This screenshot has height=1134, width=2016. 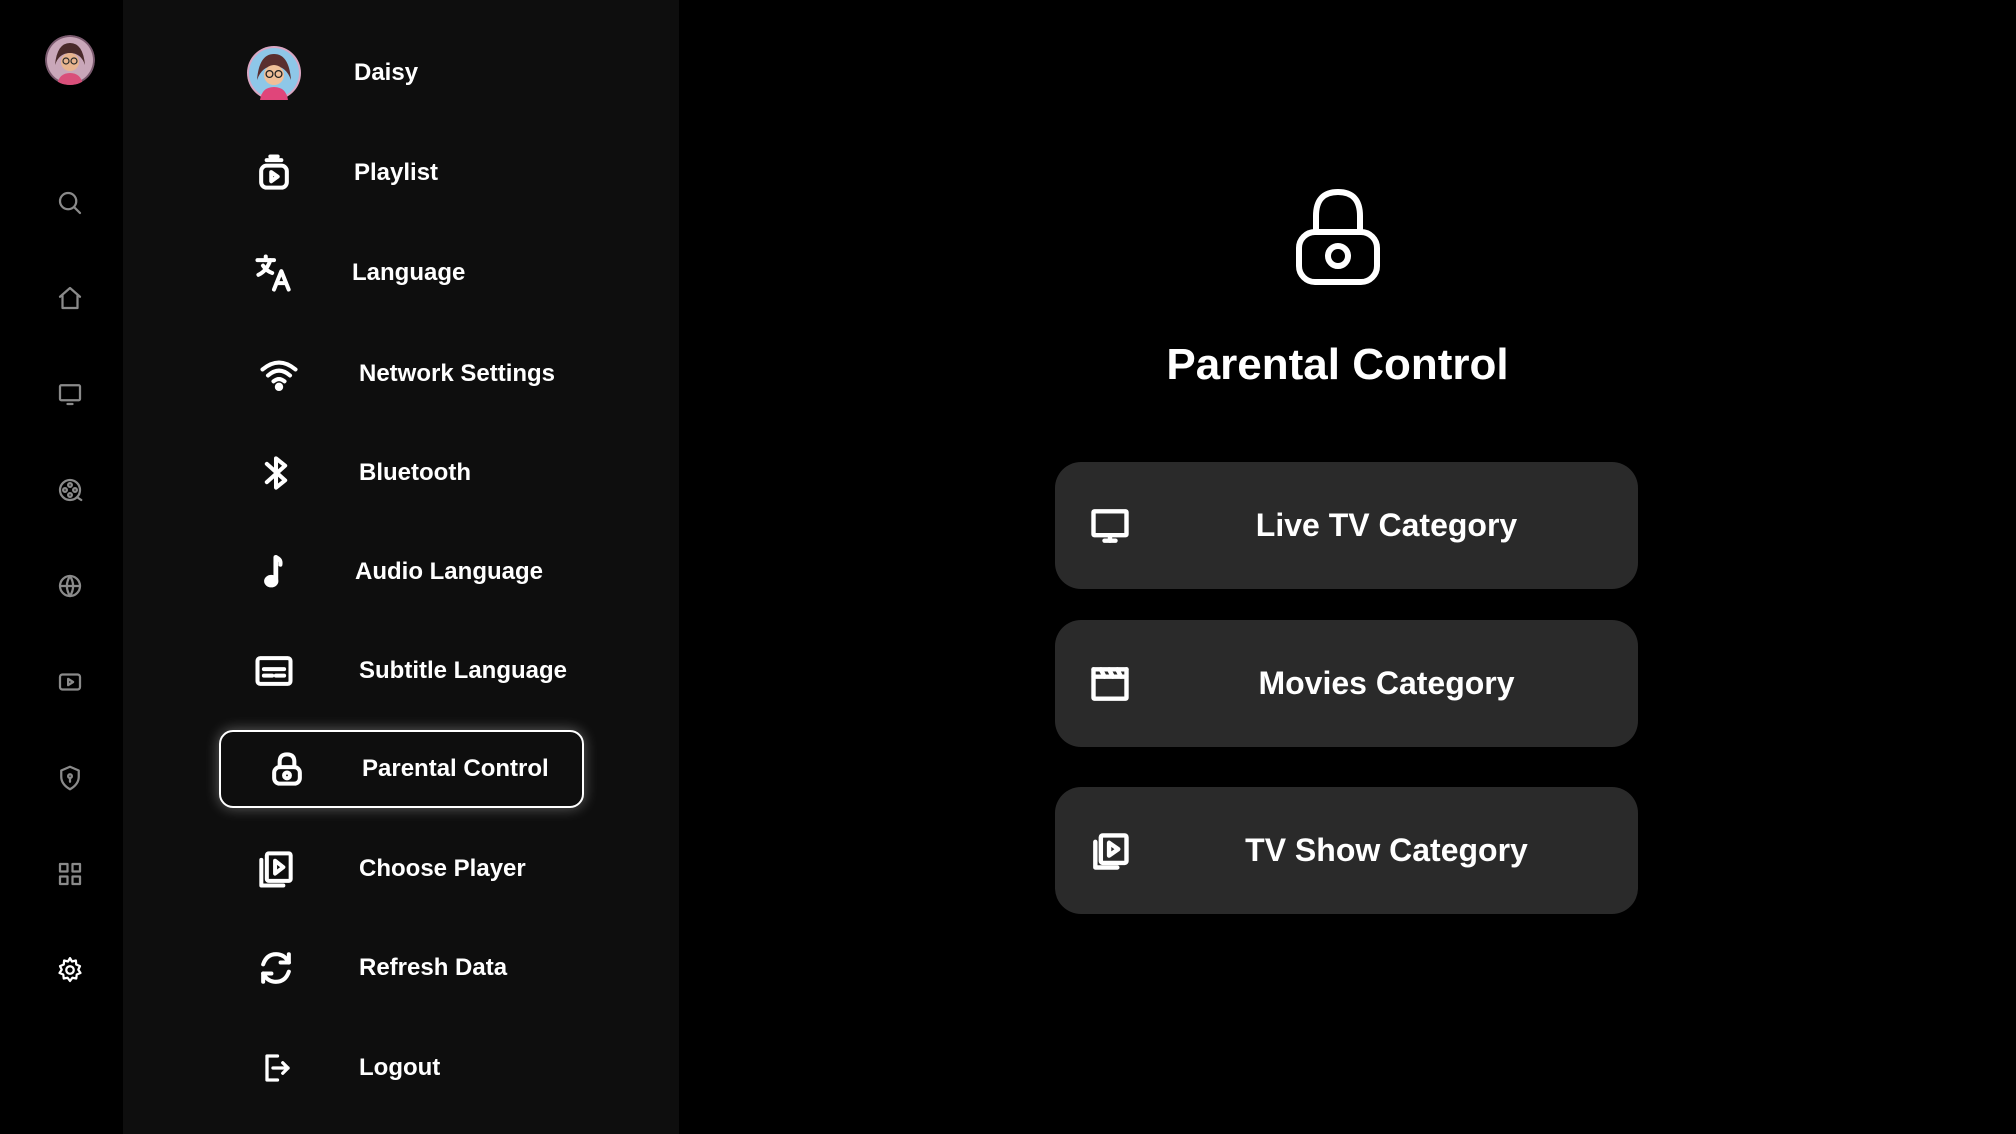 What do you see at coordinates (70, 970) in the screenshot?
I see `gear-icon` at bounding box center [70, 970].